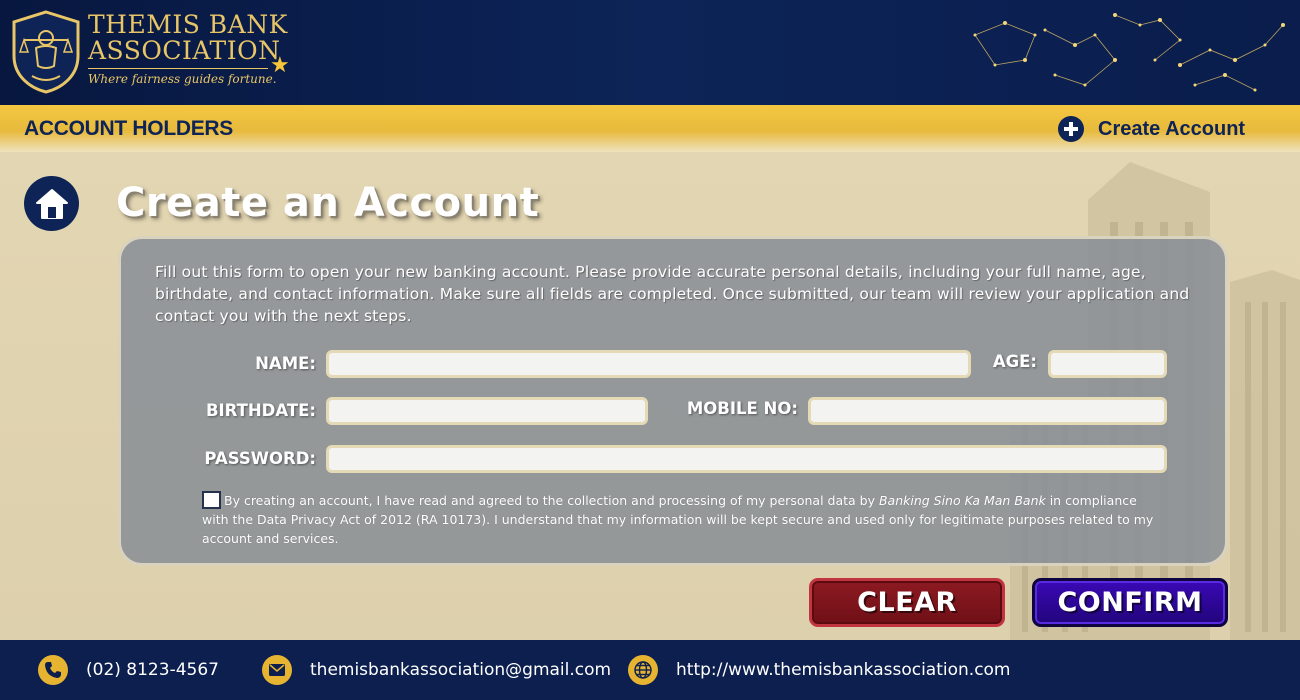 Image resolution: width=1300 pixels, height=700 pixels. I want to click on age-field, so click(1107, 364).